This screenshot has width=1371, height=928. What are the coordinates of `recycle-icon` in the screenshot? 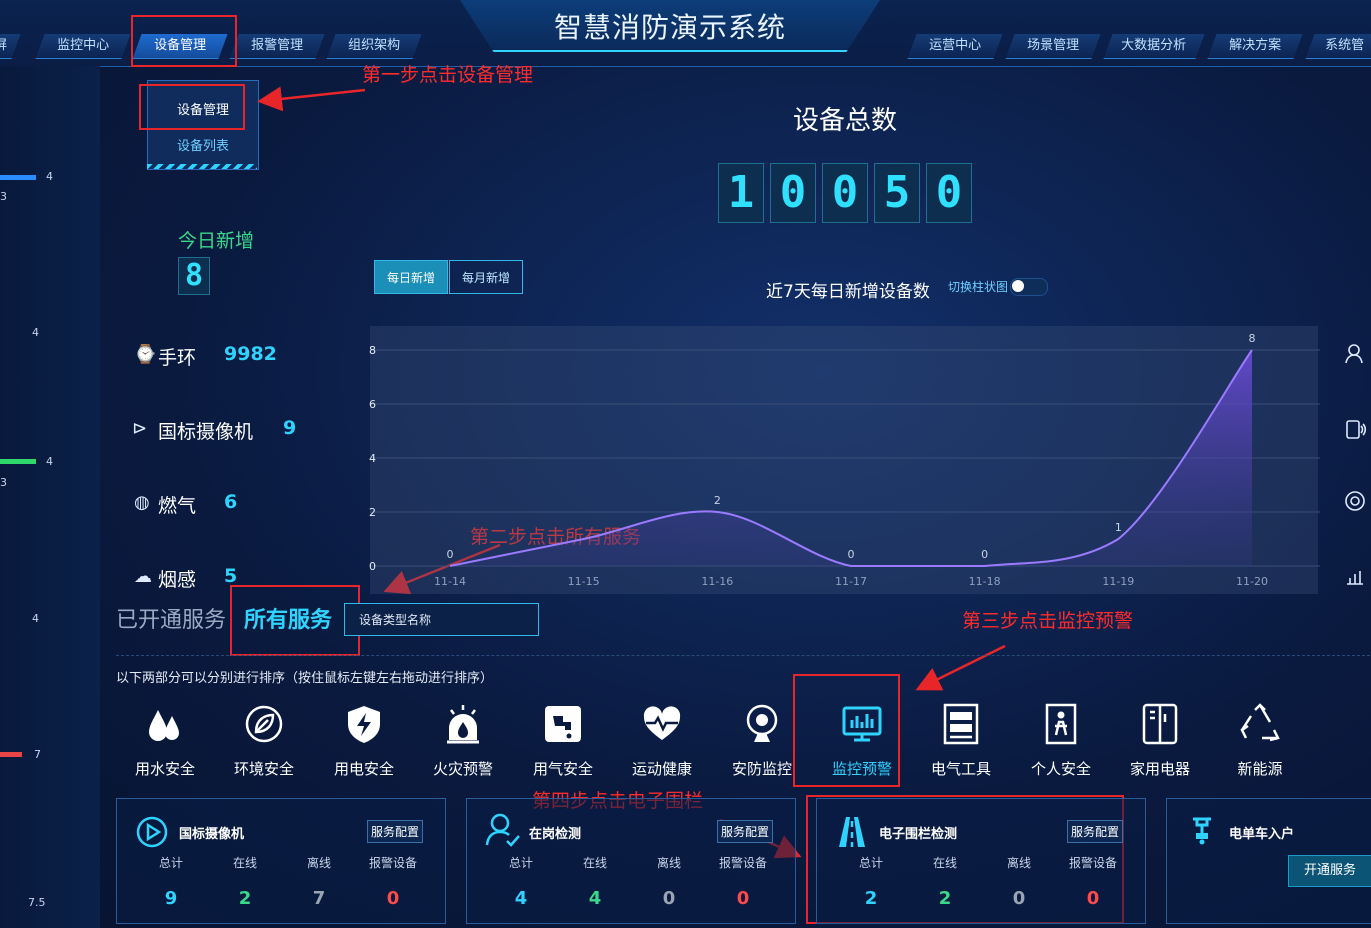 It's located at (1260, 722).